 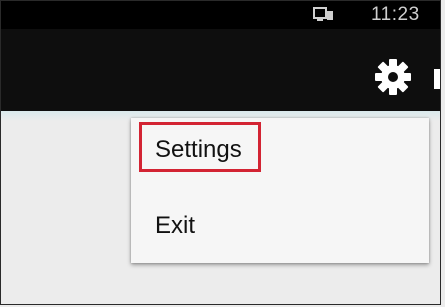 I want to click on menu-item-exit: Exit, so click(x=280, y=226).